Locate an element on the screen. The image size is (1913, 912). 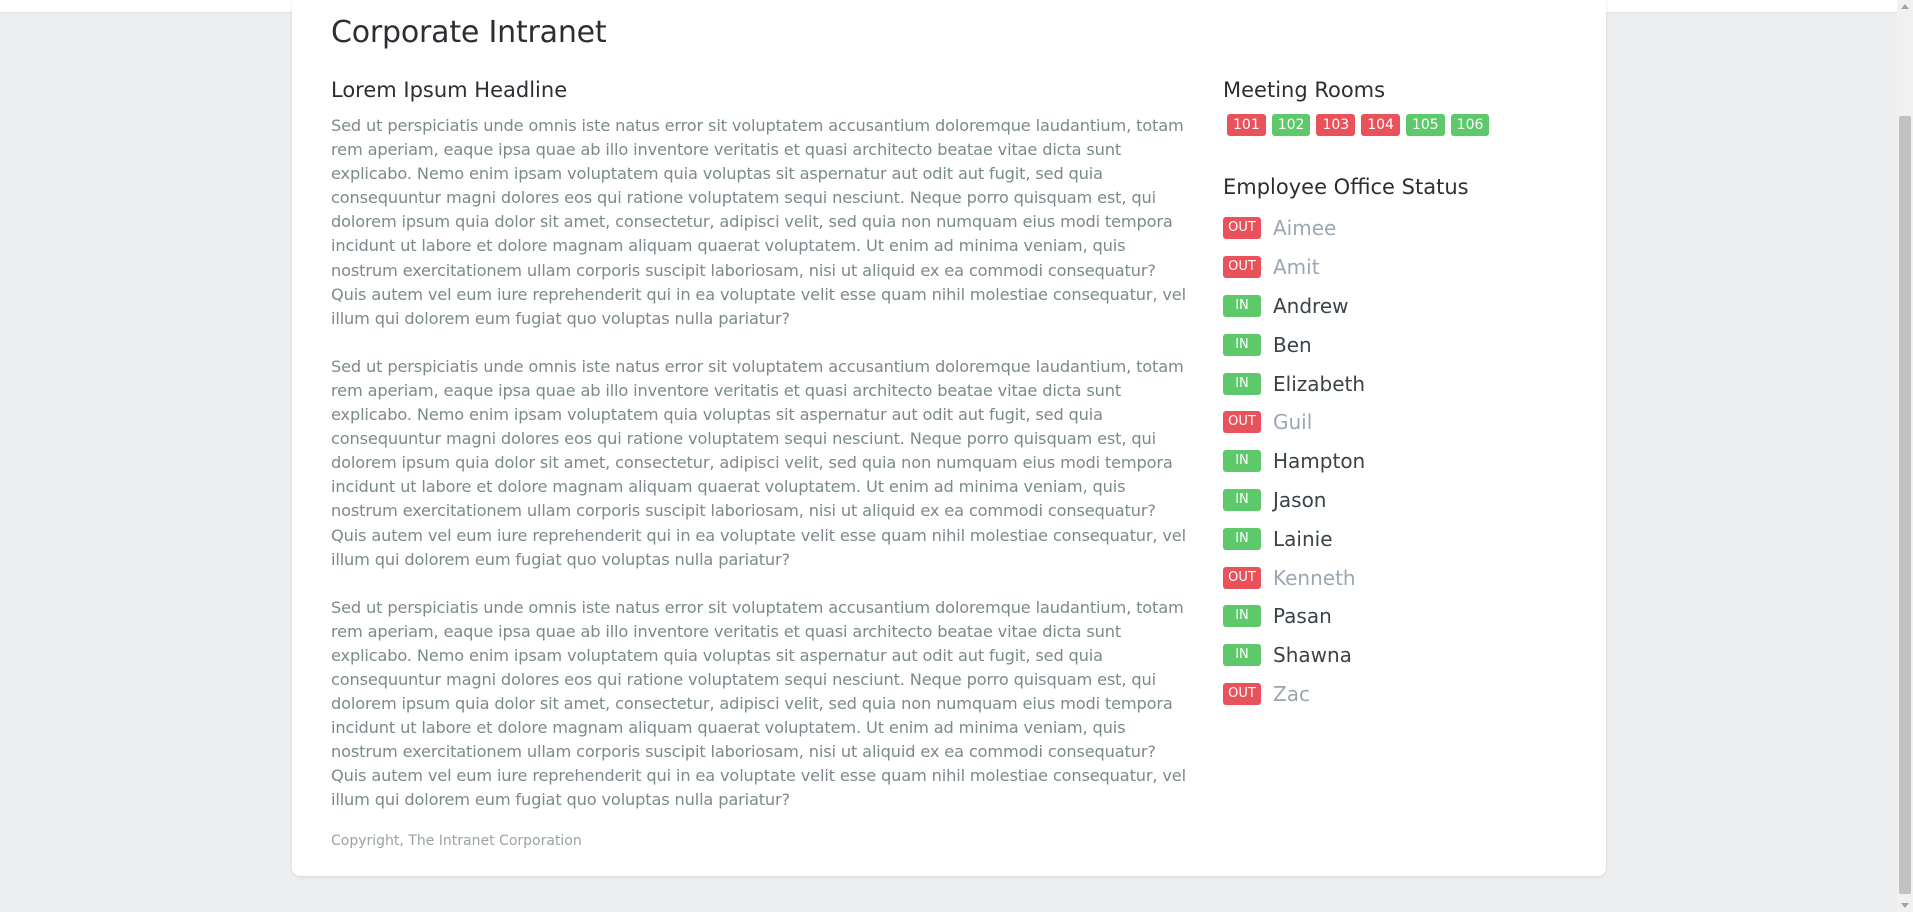
room-badge-102: 102 is located at coordinates (1291, 125).